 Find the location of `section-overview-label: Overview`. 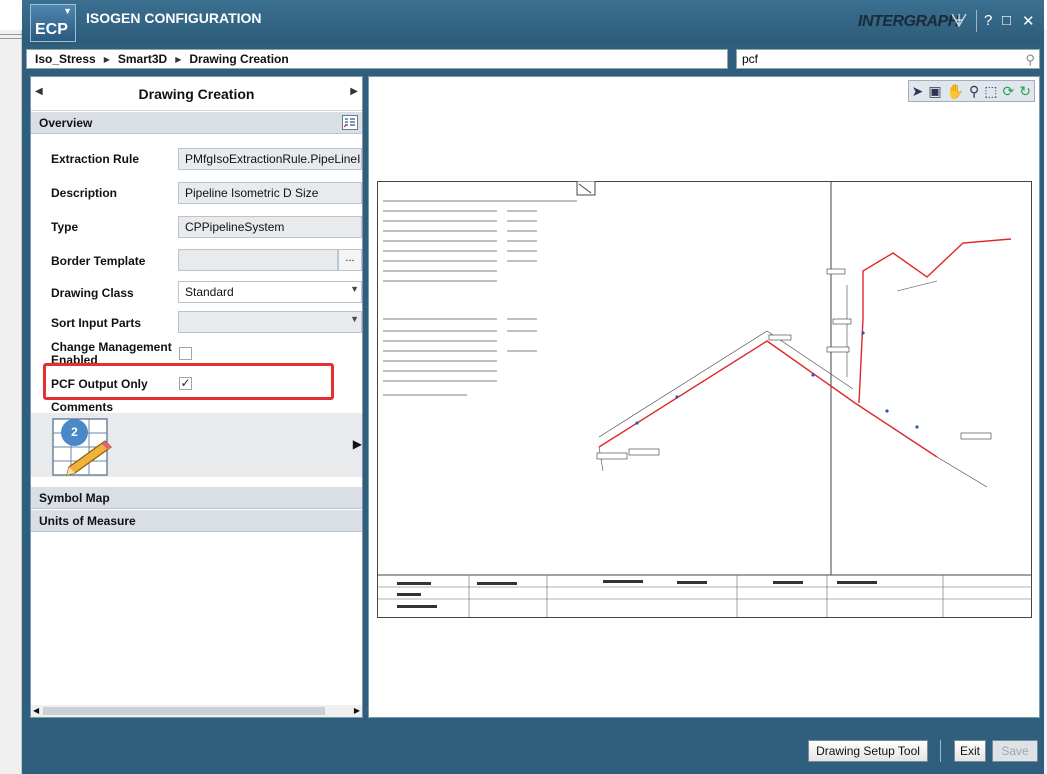

section-overview-label: Overview is located at coordinates (66, 123).